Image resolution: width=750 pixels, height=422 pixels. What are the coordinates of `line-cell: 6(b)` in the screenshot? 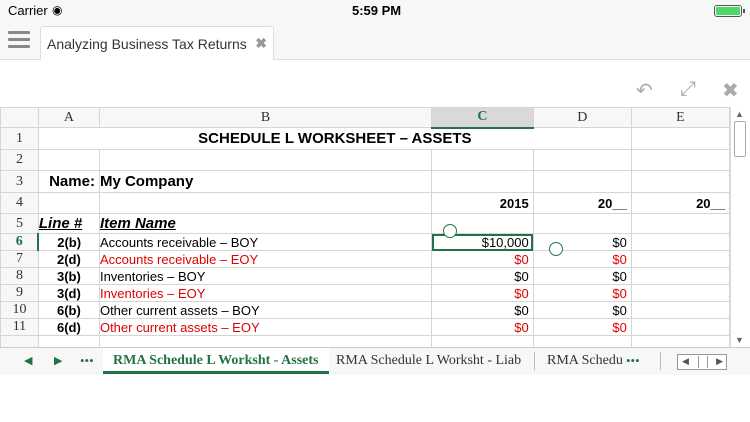 It's located at (68, 310).